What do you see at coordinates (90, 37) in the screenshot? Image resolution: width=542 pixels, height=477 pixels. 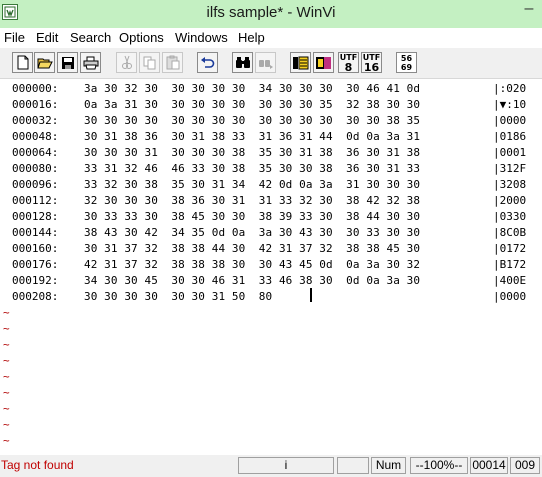 I see `menu-search: Search` at bounding box center [90, 37].